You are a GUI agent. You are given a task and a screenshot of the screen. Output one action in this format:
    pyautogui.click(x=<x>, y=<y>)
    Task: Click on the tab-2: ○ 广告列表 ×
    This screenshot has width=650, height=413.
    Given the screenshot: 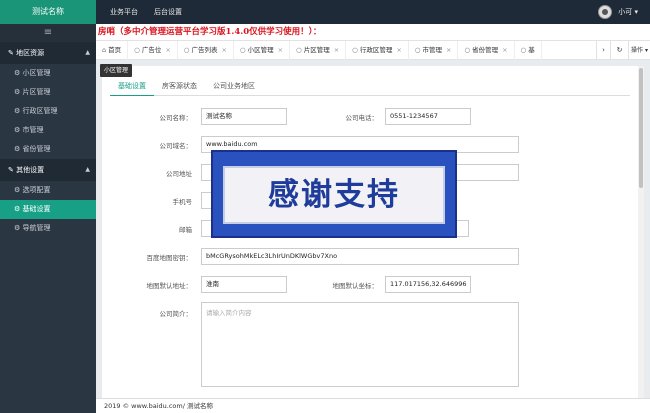 What is the action you would take?
    pyautogui.click(x=206, y=50)
    